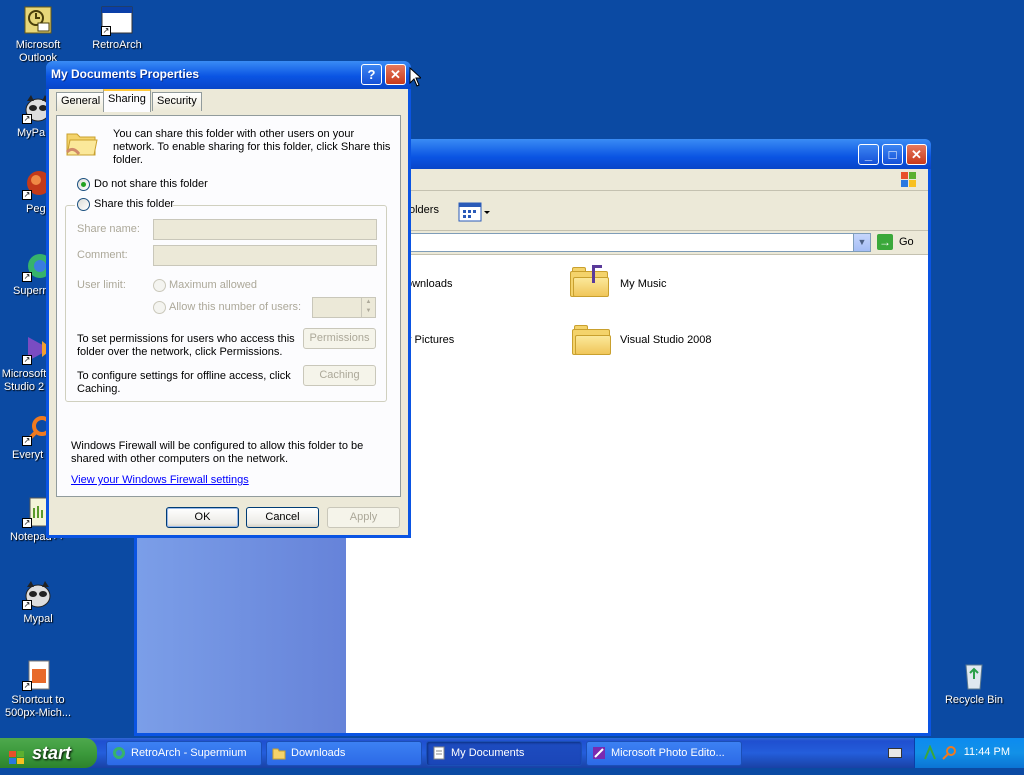 The width and height of the screenshot is (1024, 775). Describe the element at coordinates (265, 255) in the screenshot. I see `comment-input` at that location.